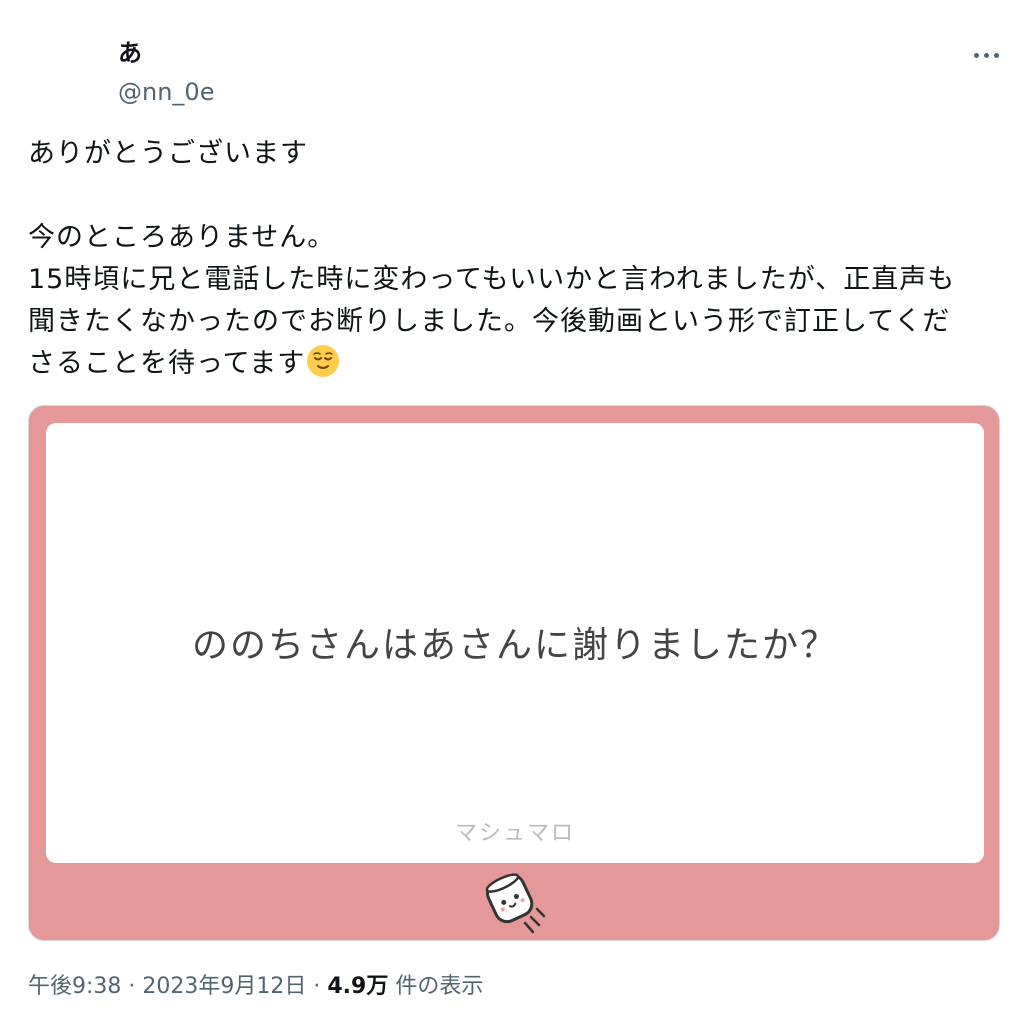 The image size is (1022, 1024). I want to click on marshmallow-brand-label: マシュマロ, so click(514, 833).